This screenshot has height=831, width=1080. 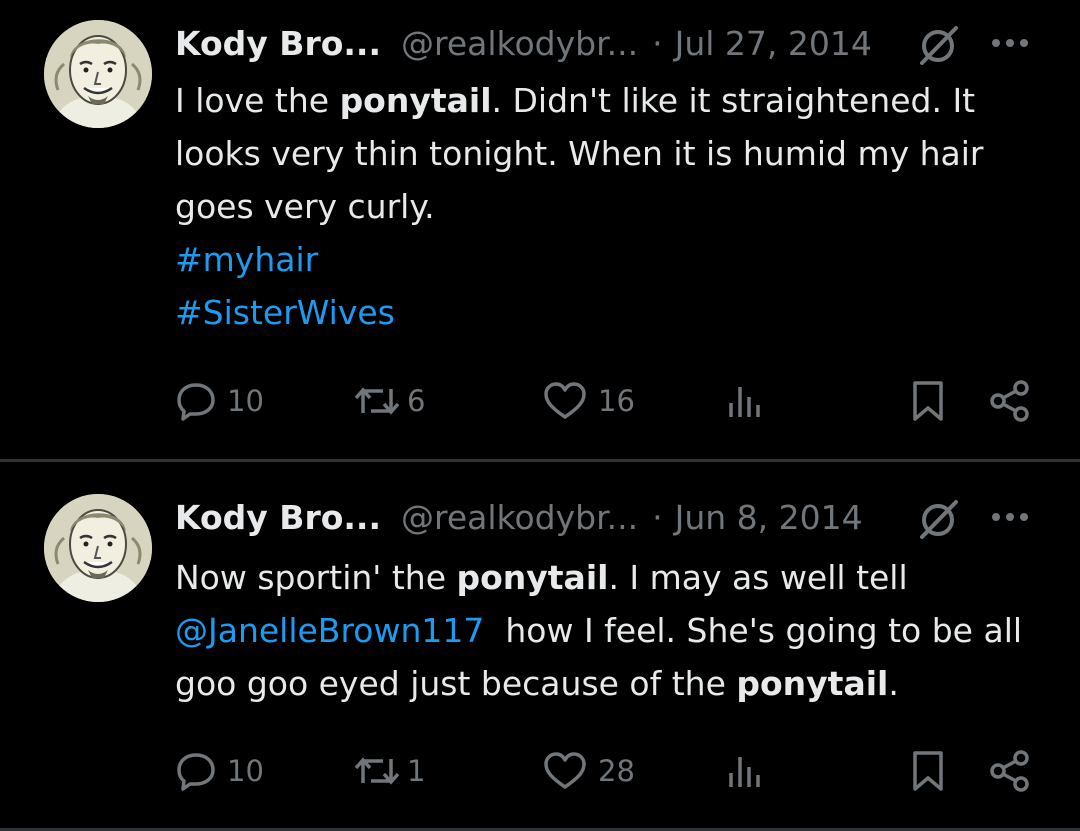 I want to click on tweet-date: Jun 8, 2014, so click(x=769, y=517).